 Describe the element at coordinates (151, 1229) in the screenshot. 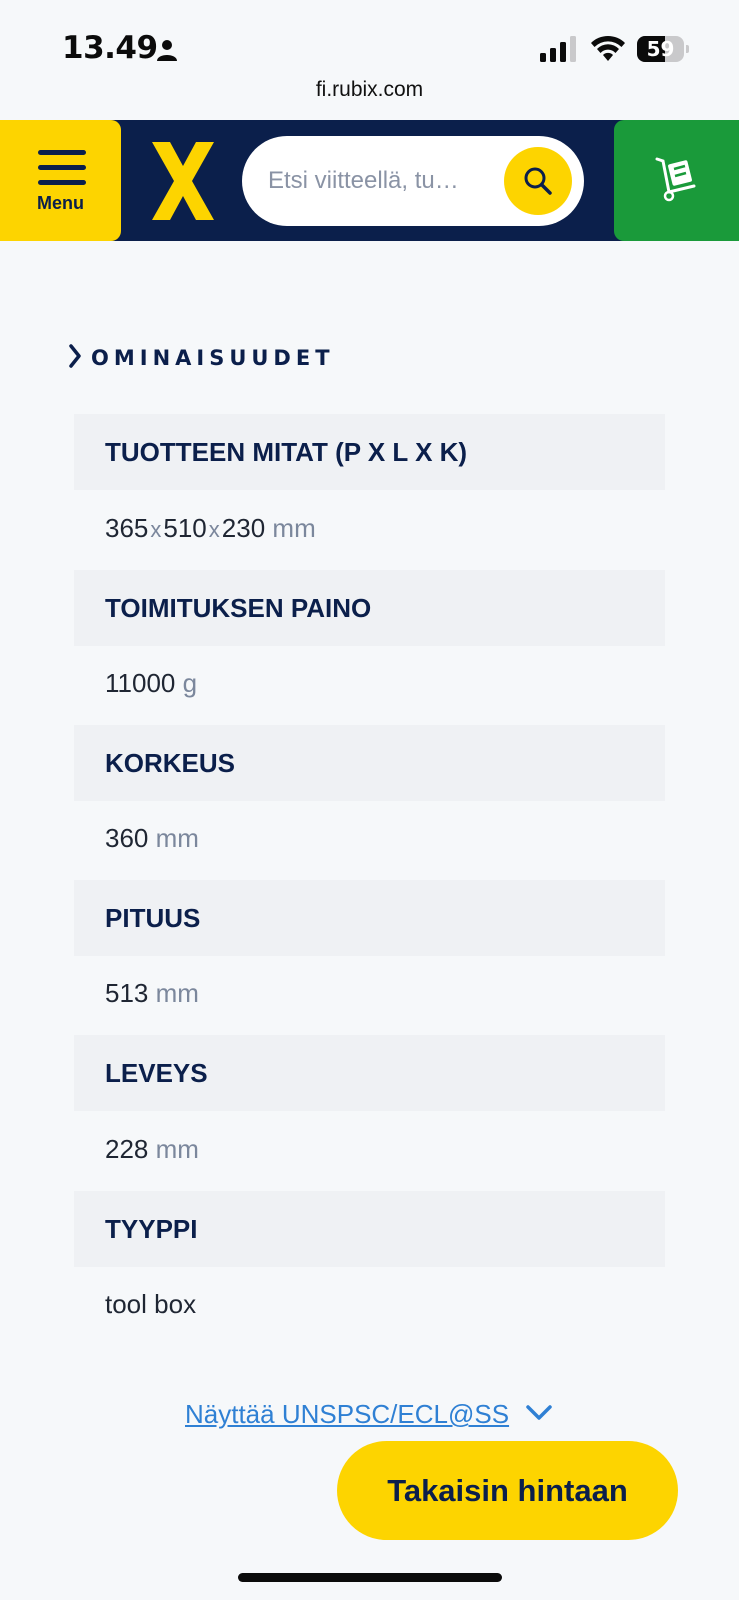

I see `spec-label: TYYPPI` at that location.